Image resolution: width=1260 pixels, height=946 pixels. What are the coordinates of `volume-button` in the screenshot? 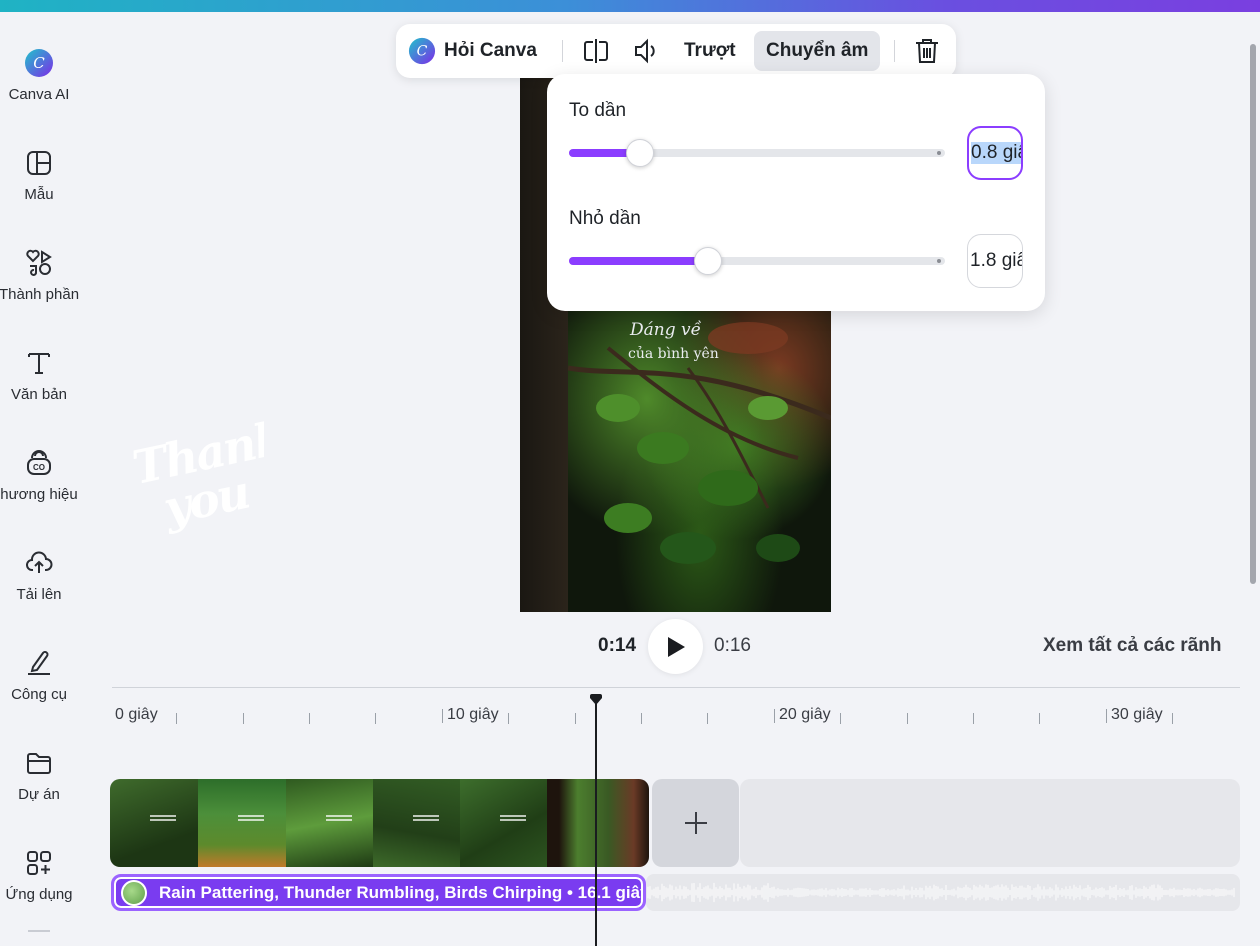 It's located at (646, 51).